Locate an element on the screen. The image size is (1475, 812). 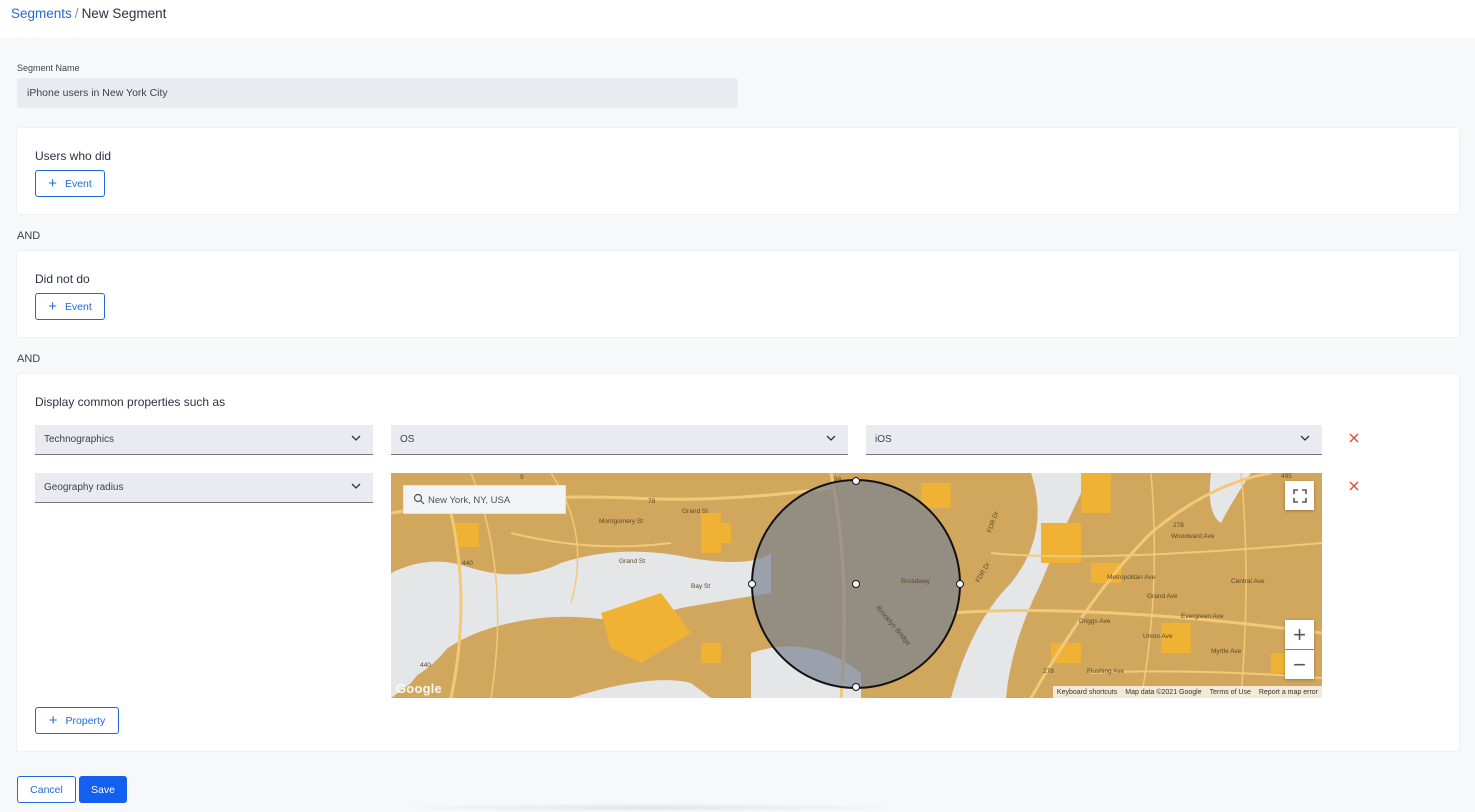
report-map-error-link: Report a map error is located at coordinates (1288, 692).